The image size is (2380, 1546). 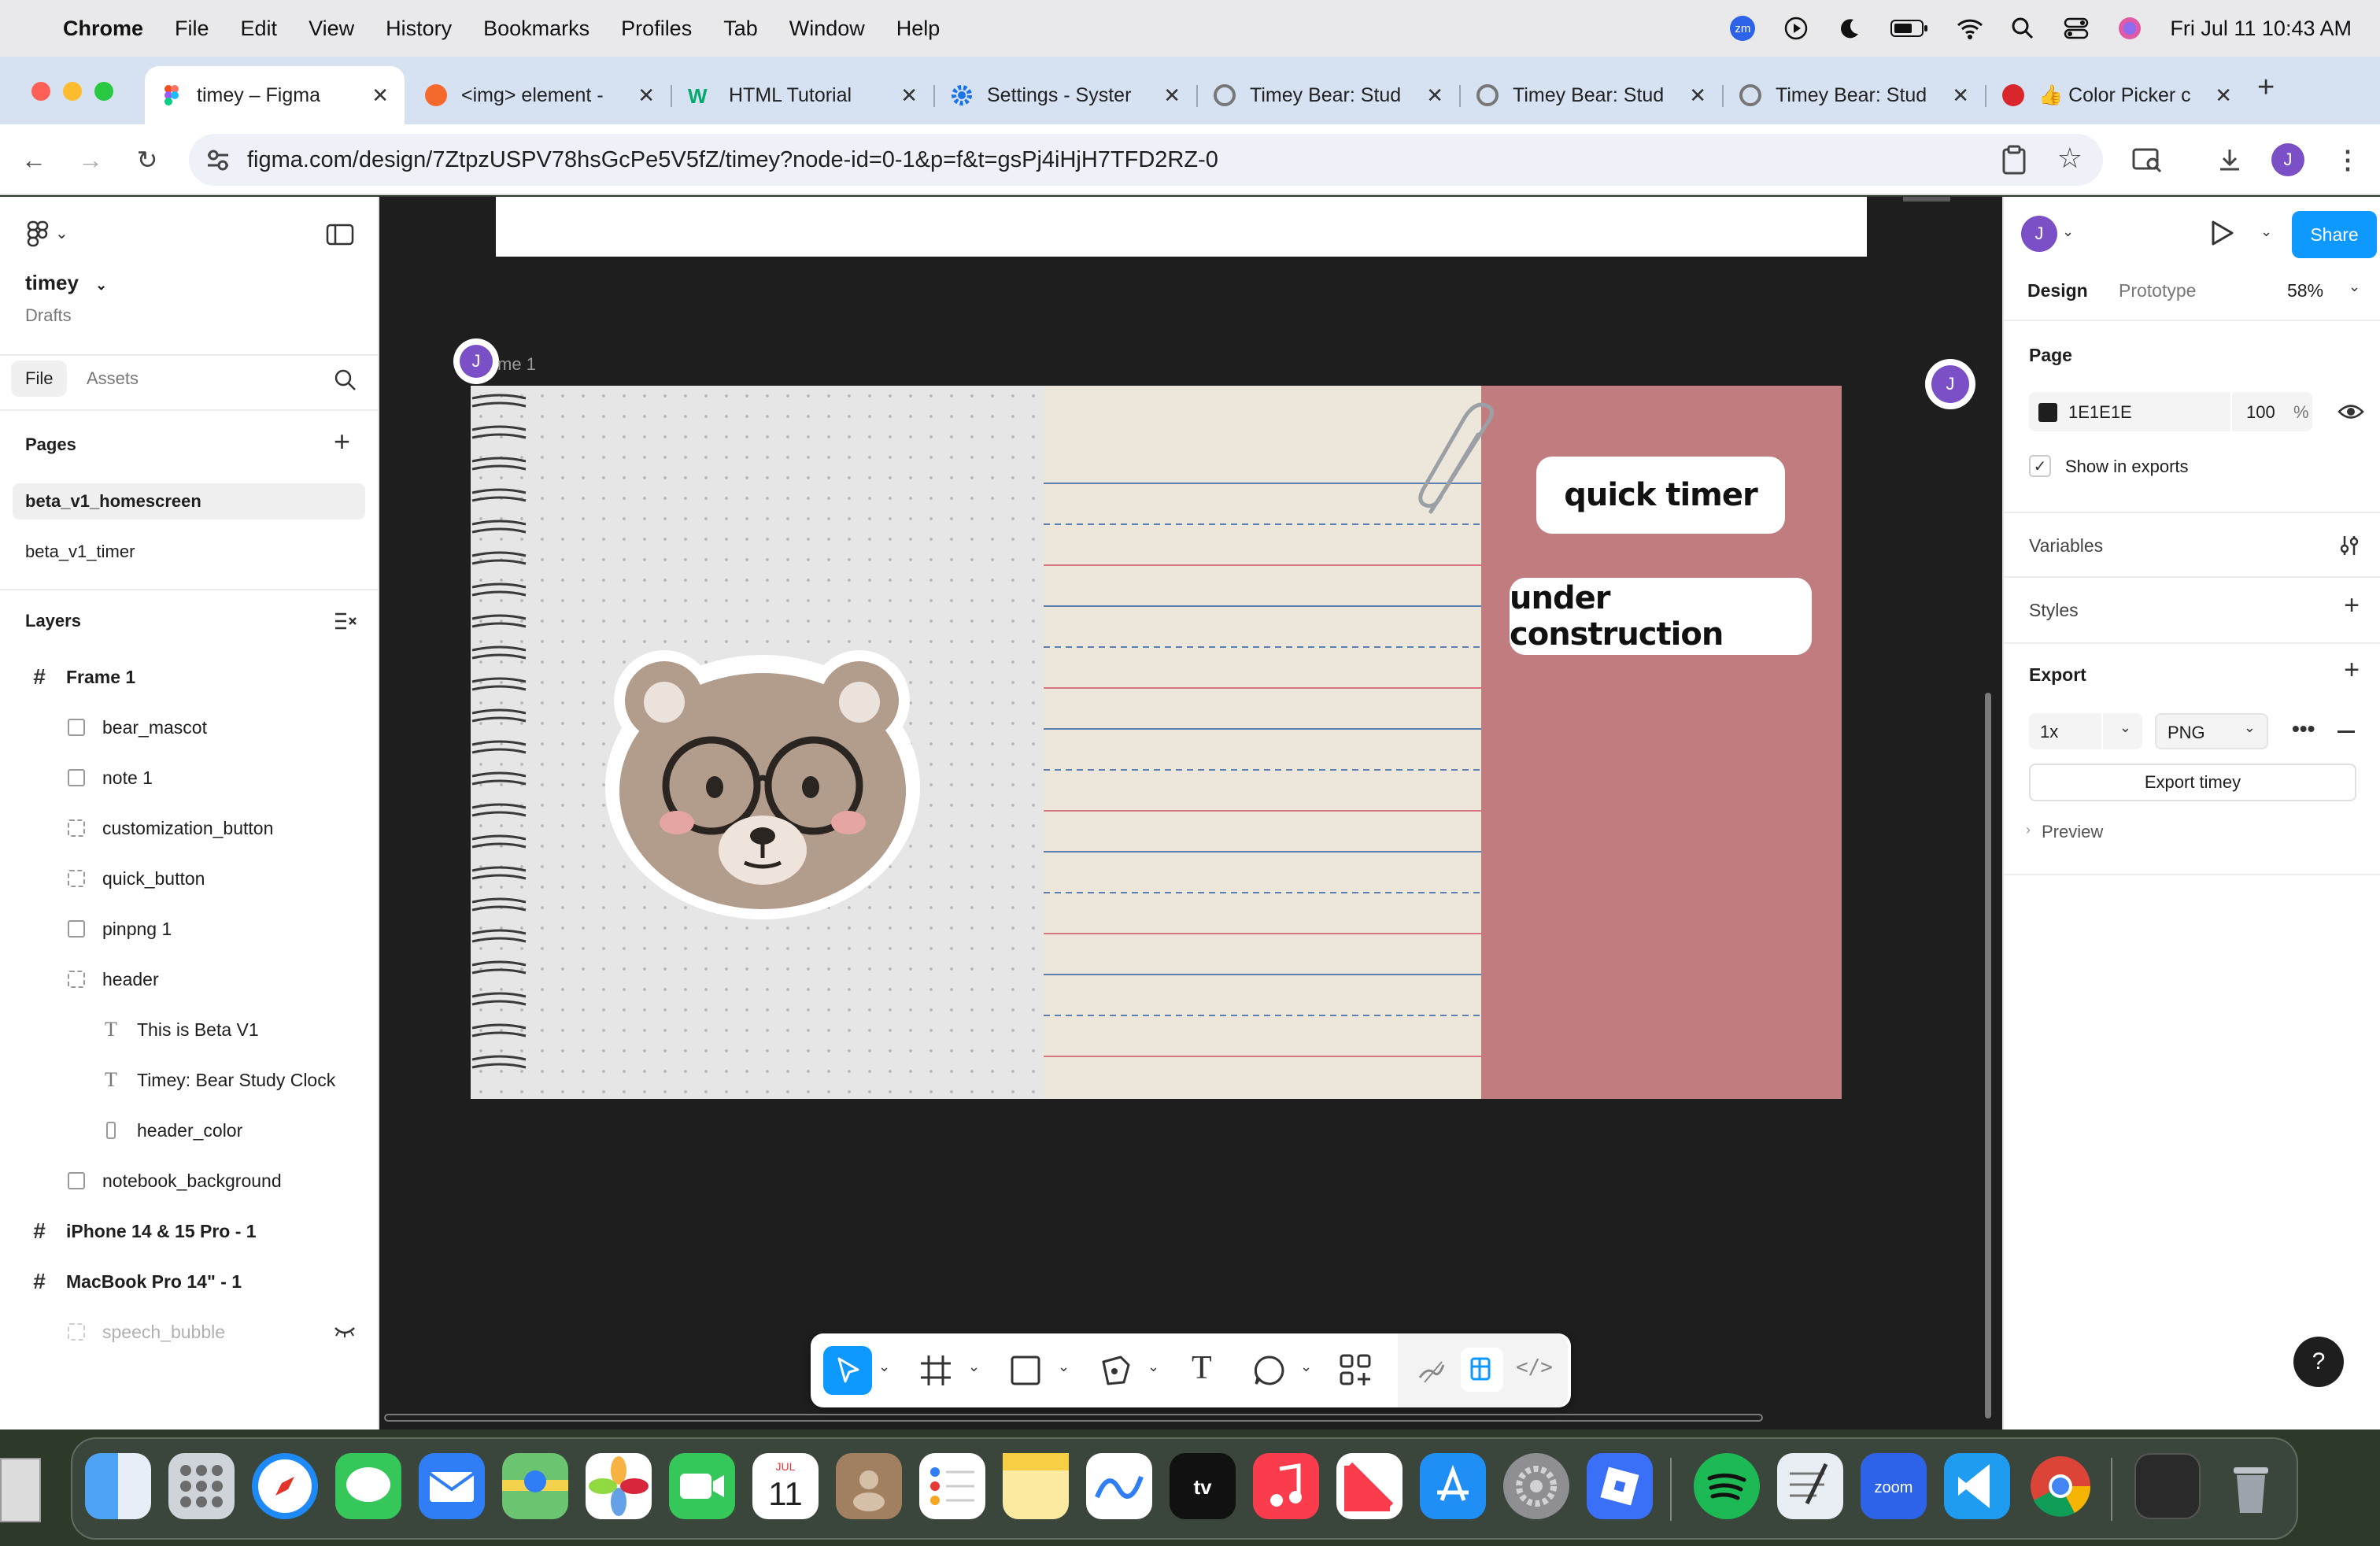 I want to click on menubar-clock: Fri Jul 11 10:43 AM, so click(x=2261, y=29).